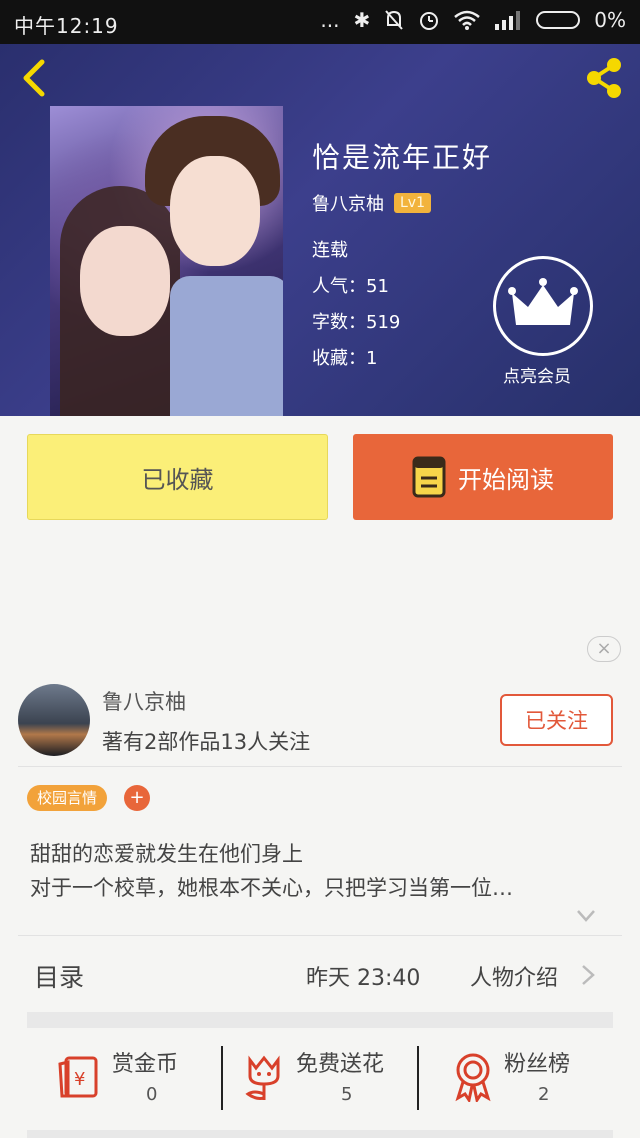  Describe the element at coordinates (145, 1064) in the screenshot. I see `reward-coins-label: 赏金币` at that location.